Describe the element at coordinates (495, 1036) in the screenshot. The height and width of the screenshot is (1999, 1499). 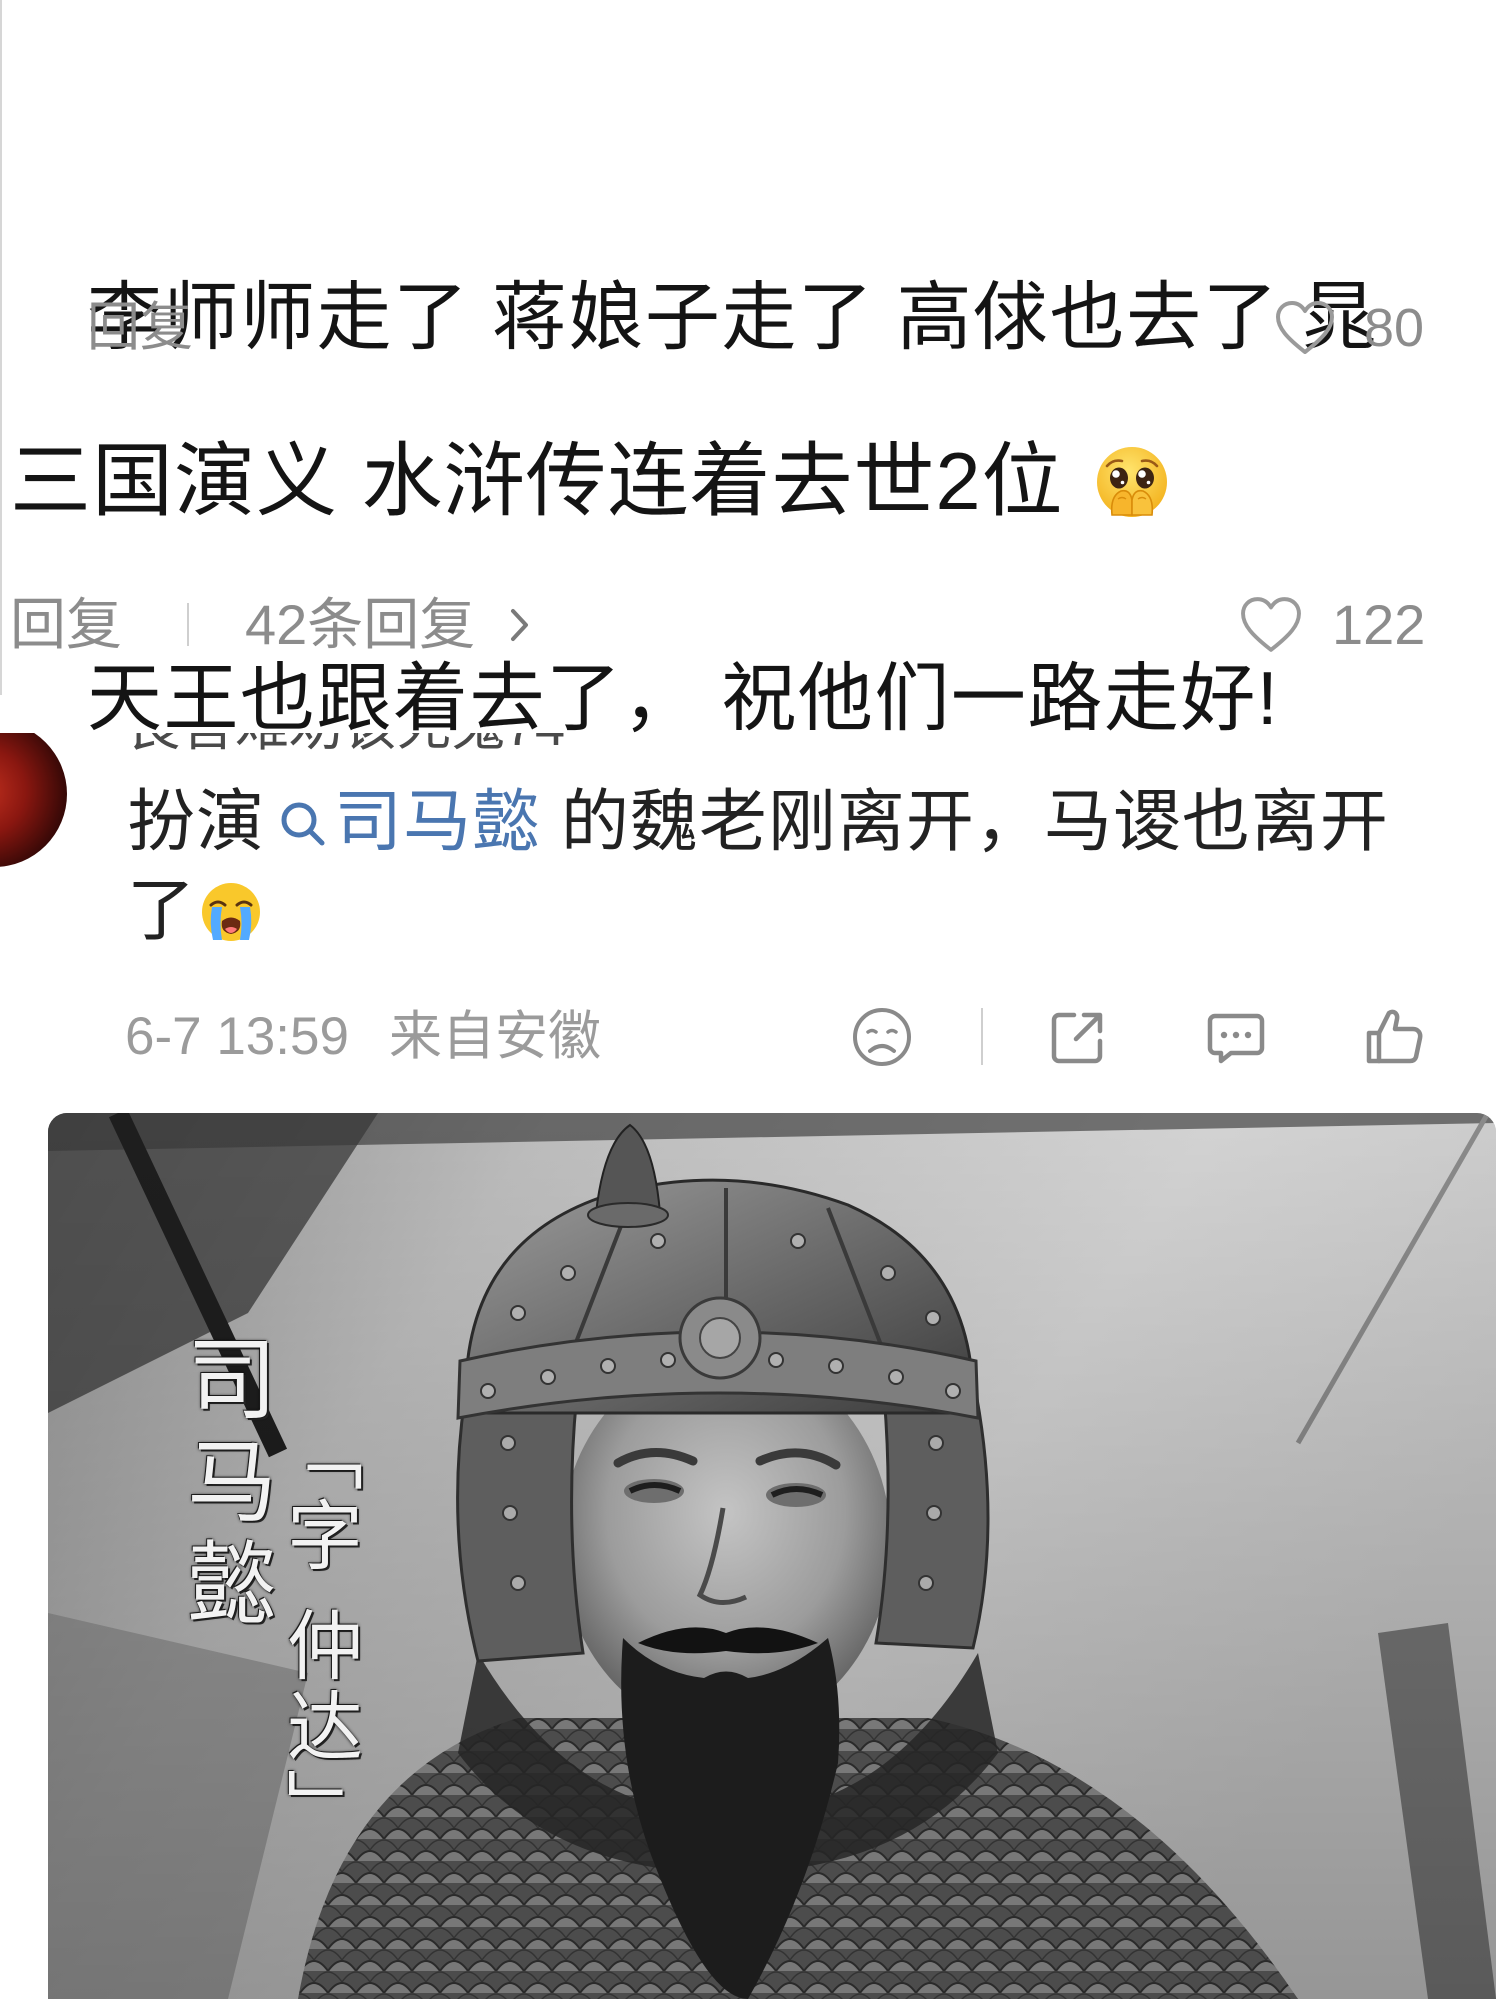
I see `post-source: 来自安徽` at that location.